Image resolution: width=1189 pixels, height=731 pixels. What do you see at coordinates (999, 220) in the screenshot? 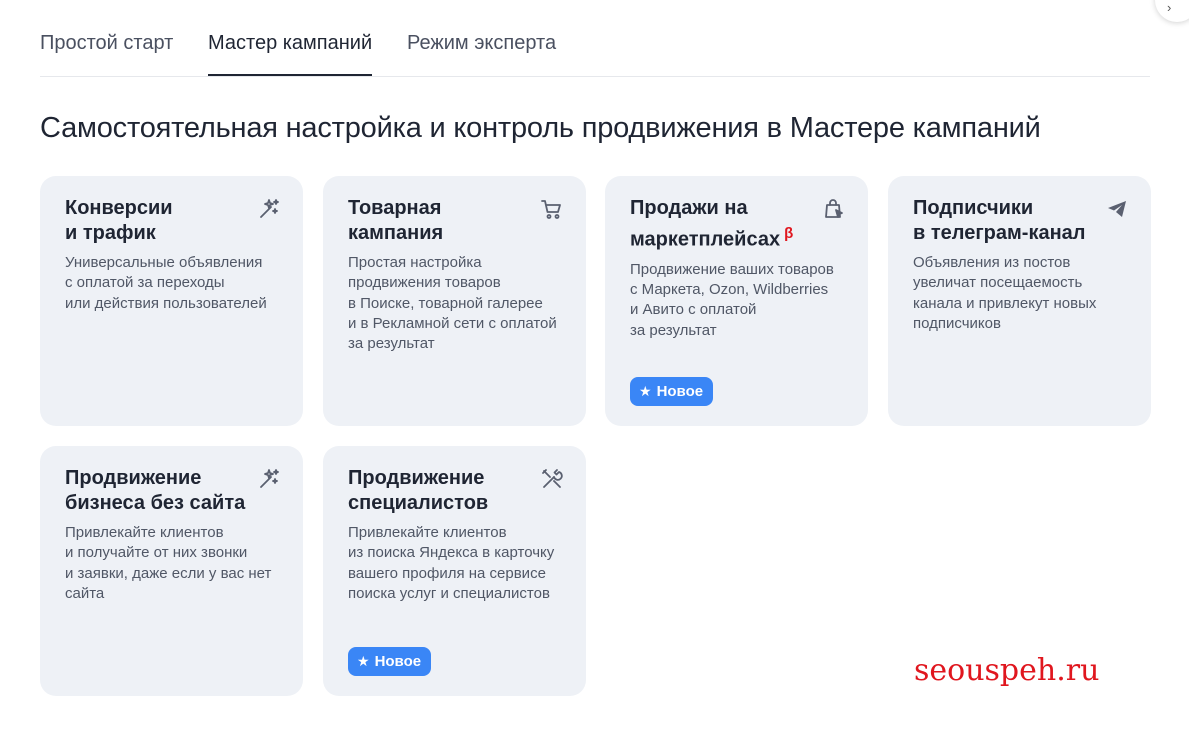
I see `card-title: Подписчики в телеграм-канал` at bounding box center [999, 220].